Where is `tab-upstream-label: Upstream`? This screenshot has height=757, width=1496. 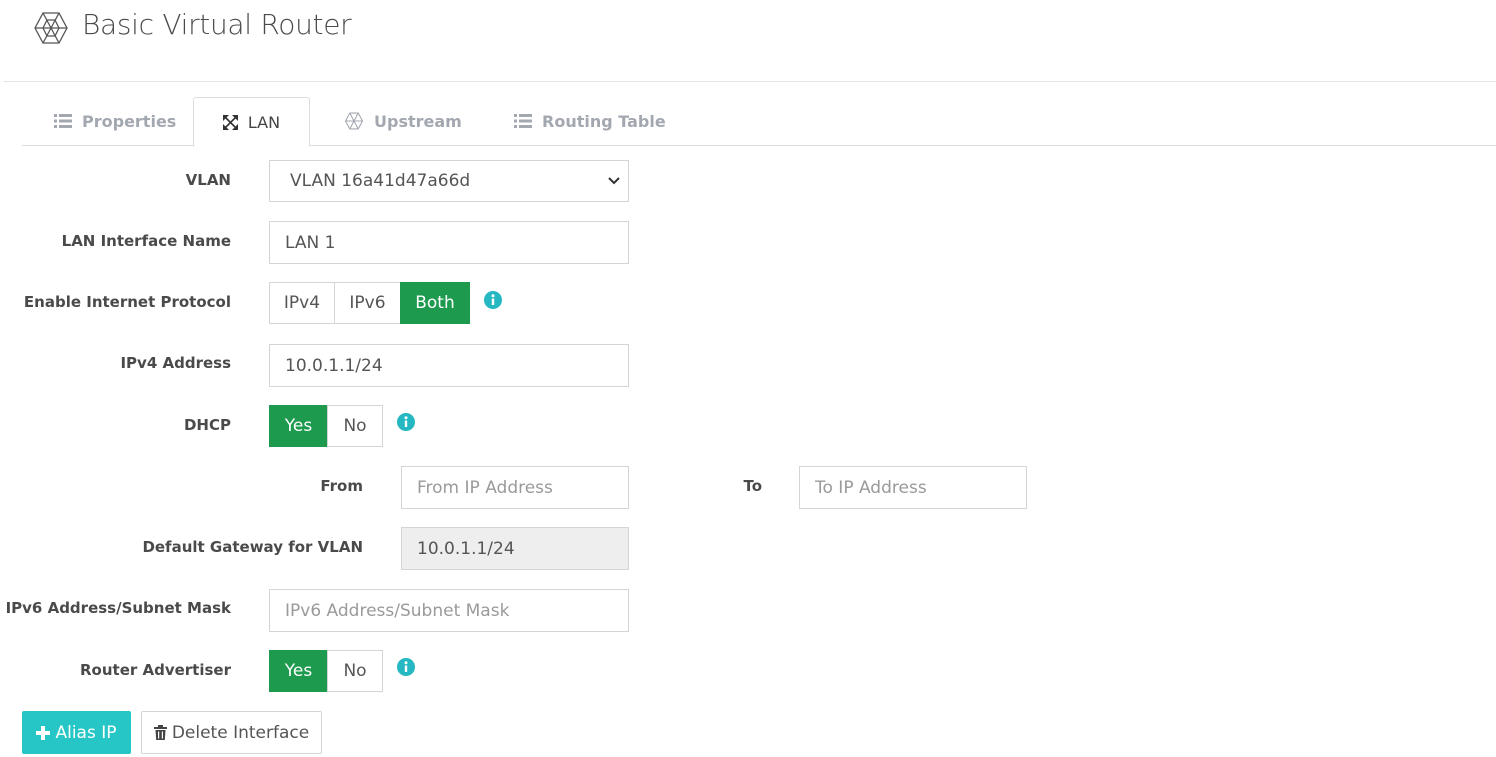 tab-upstream-label: Upstream is located at coordinates (418, 121).